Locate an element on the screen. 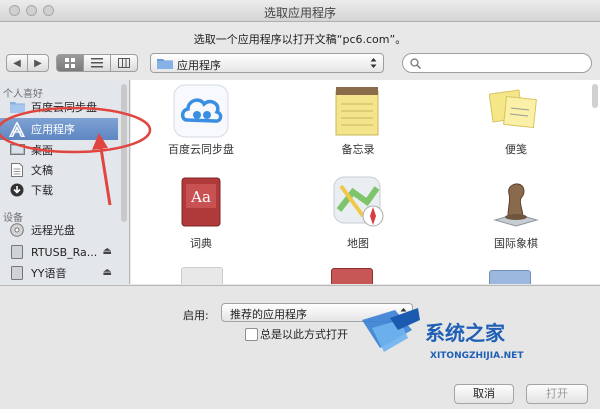  forward-icon: ▶ is located at coordinates (38, 63).